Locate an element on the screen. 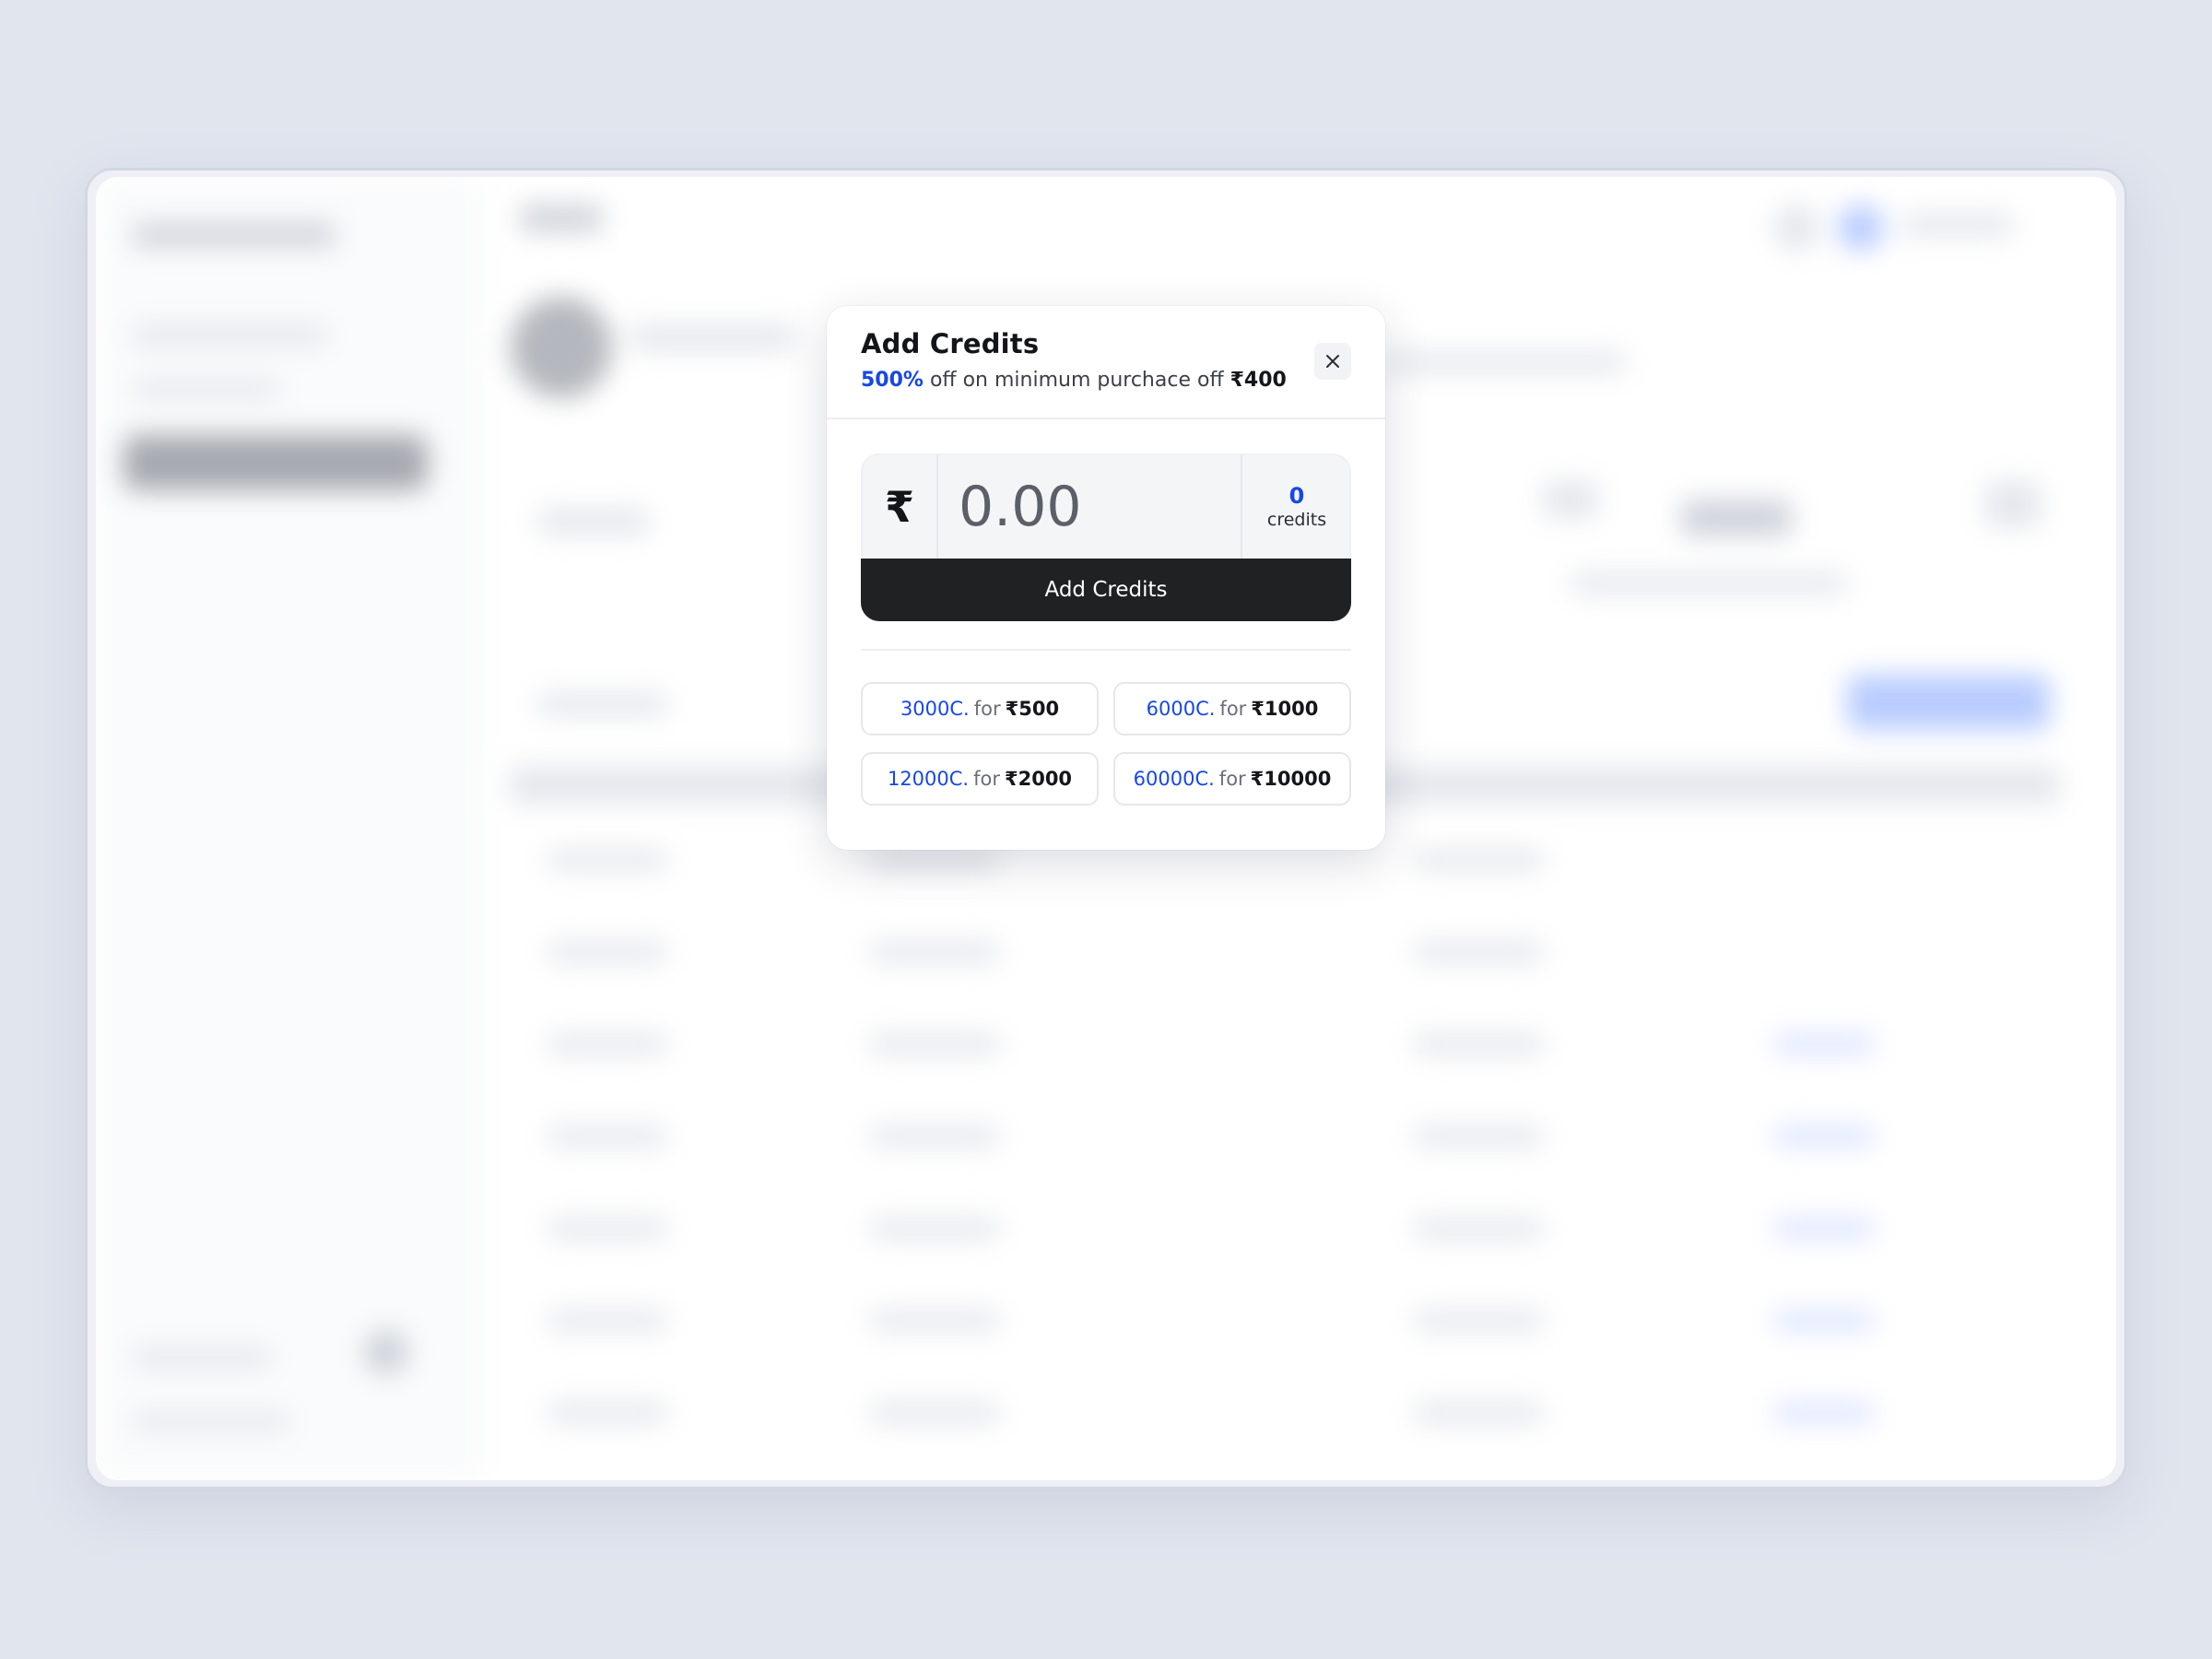  background-page-title is located at coordinates (561, 218).